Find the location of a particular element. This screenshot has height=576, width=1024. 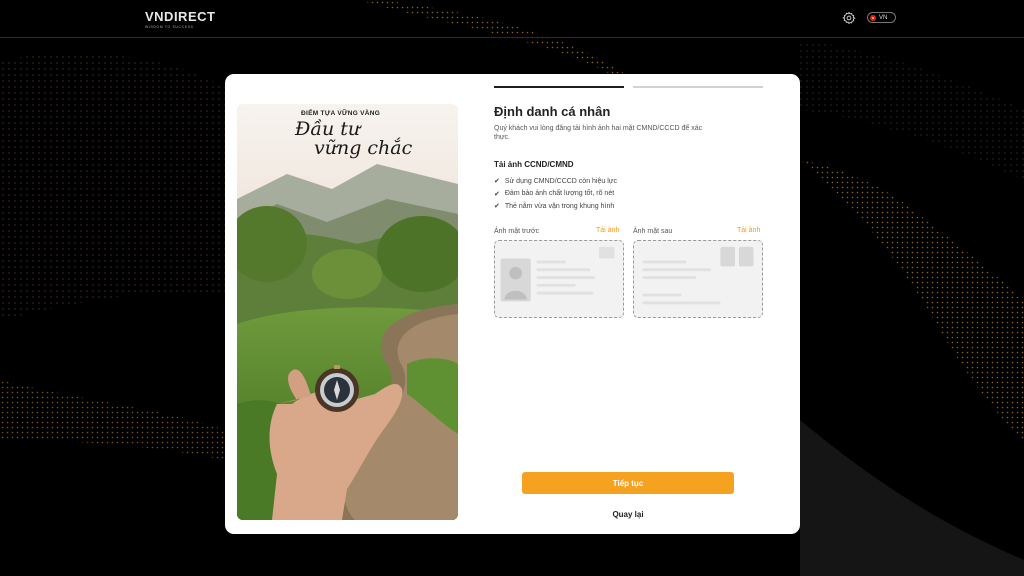

language-switcher: VN is located at coordinates (881, 17).